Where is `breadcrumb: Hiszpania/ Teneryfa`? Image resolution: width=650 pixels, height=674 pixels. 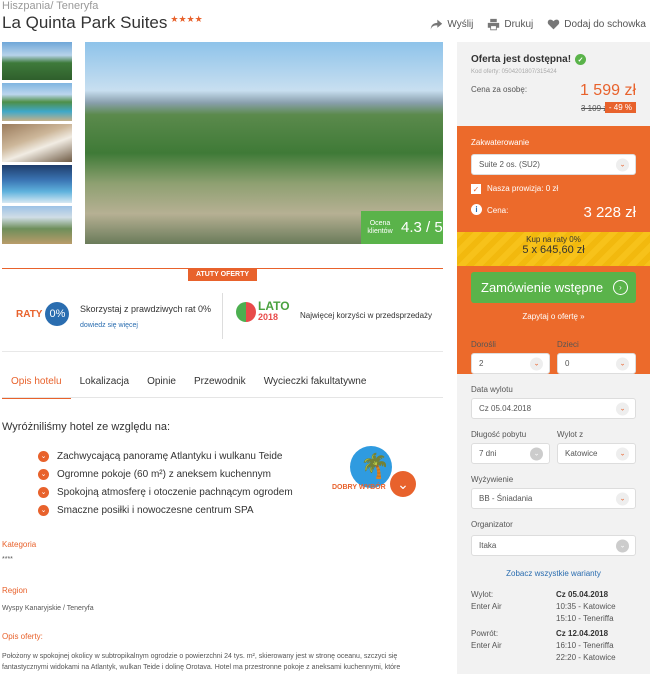 breadcrumb: Hiszpania/ Teneryfa is located at coordinates (50, 6).